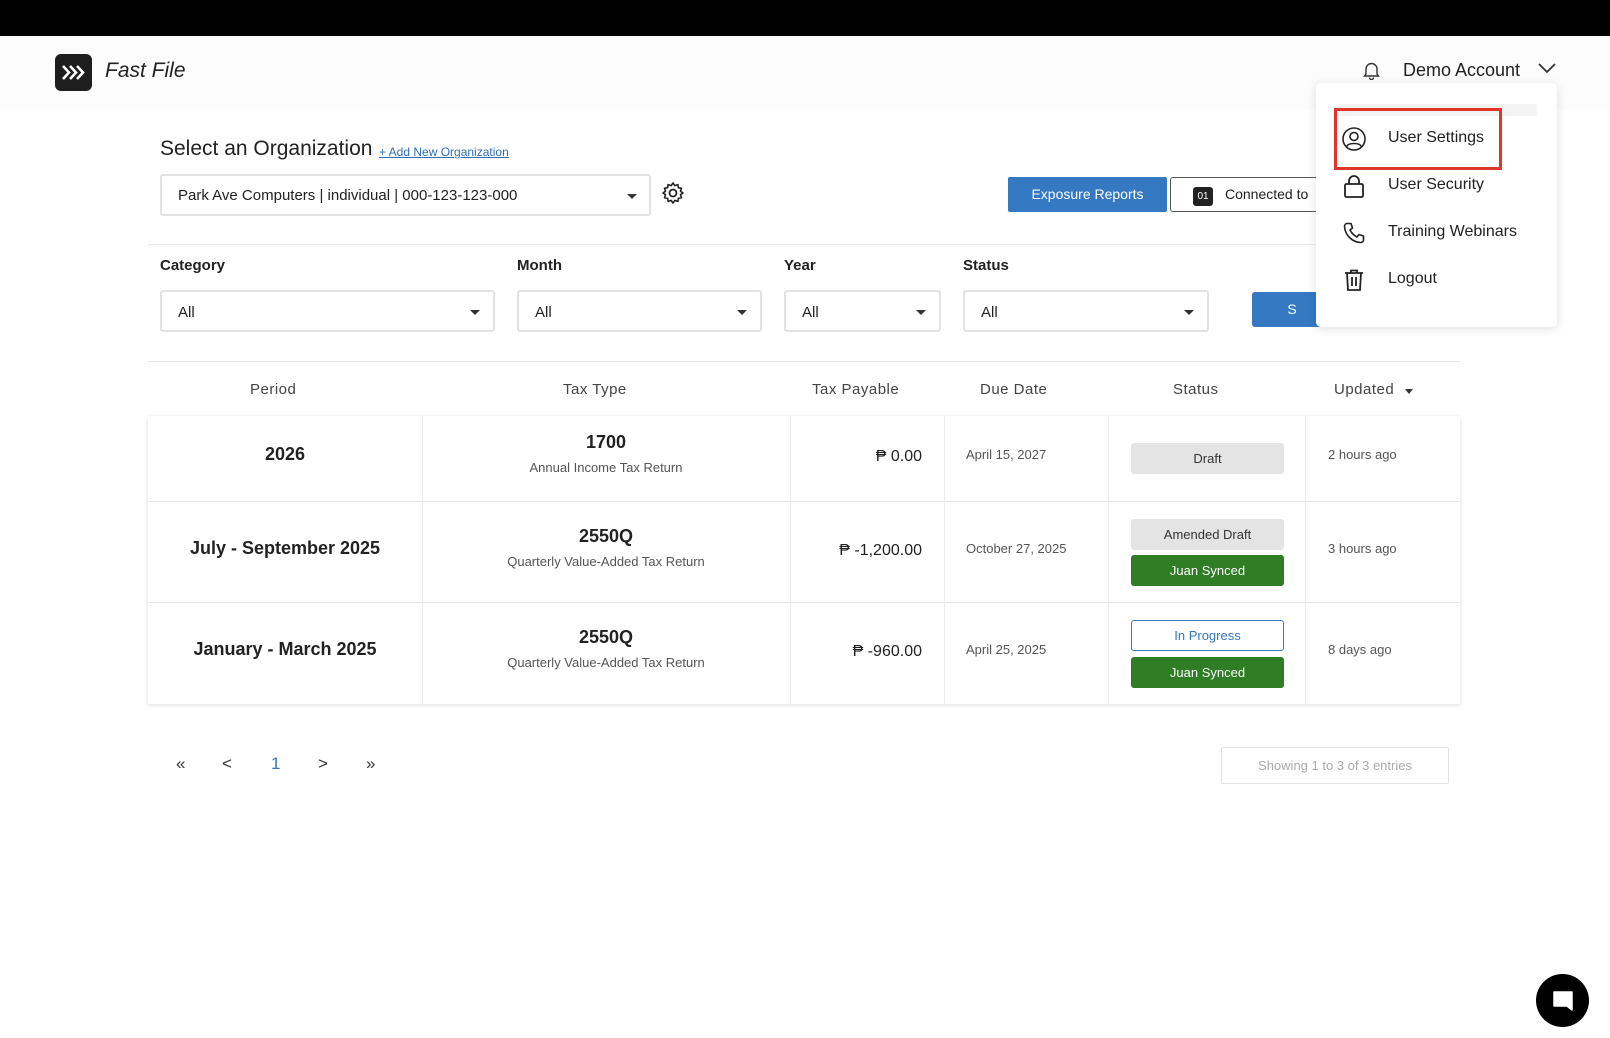  What do you see at coordinates (1087, 194) in the screenshot?
I see `exposure-reports-button: Exposure Reports` at bounding box center [1087, 194].